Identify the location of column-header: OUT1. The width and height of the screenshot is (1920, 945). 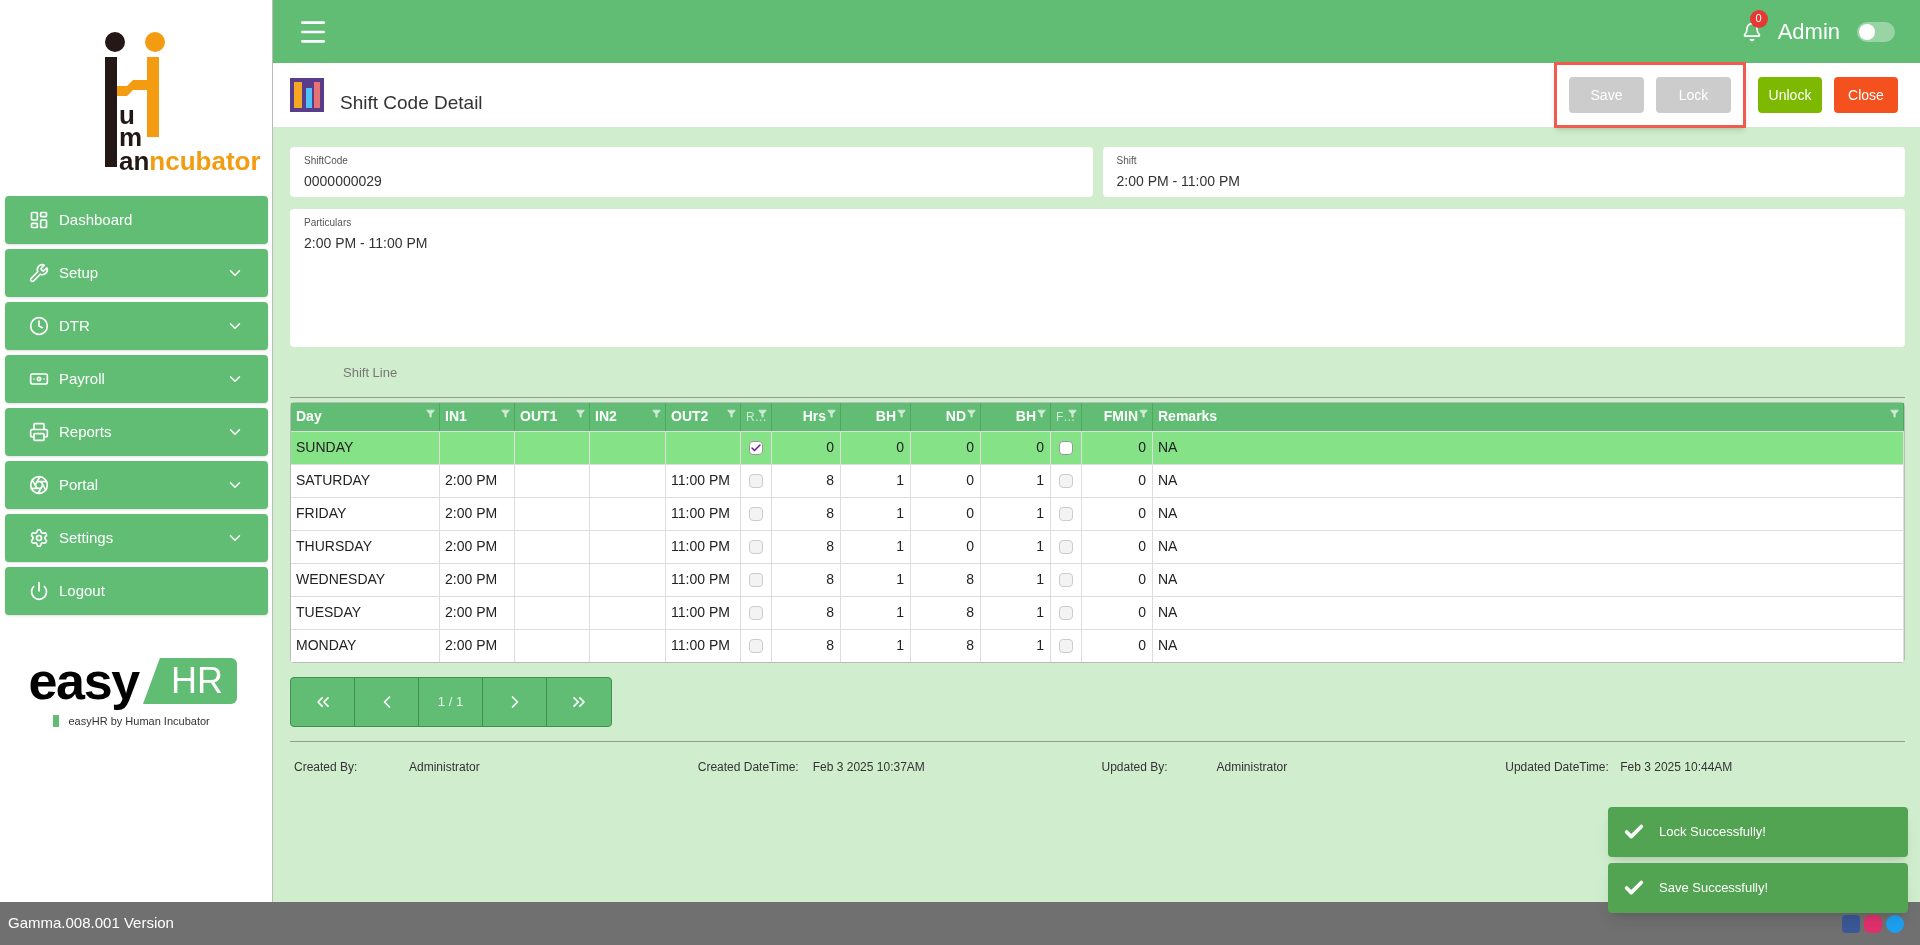
(552, 416).